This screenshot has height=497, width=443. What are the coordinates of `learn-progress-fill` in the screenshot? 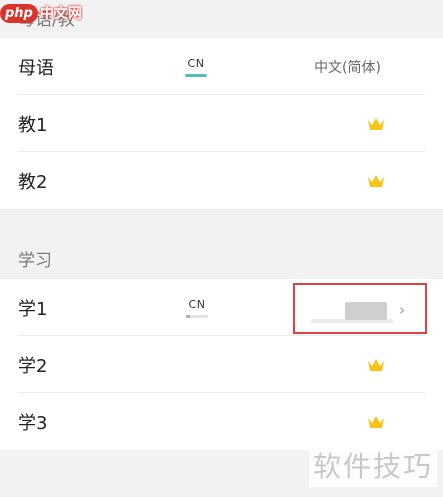 It's located at (188, 316).